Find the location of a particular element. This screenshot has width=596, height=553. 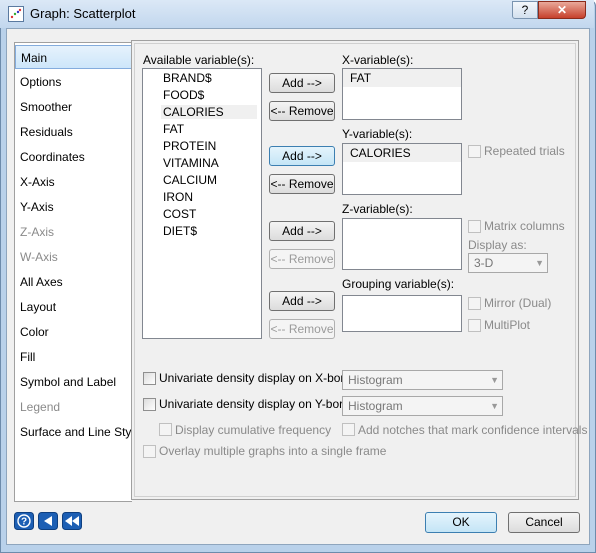

z-variable-label: Z-variable(s): is located at coordinates (377, 209).